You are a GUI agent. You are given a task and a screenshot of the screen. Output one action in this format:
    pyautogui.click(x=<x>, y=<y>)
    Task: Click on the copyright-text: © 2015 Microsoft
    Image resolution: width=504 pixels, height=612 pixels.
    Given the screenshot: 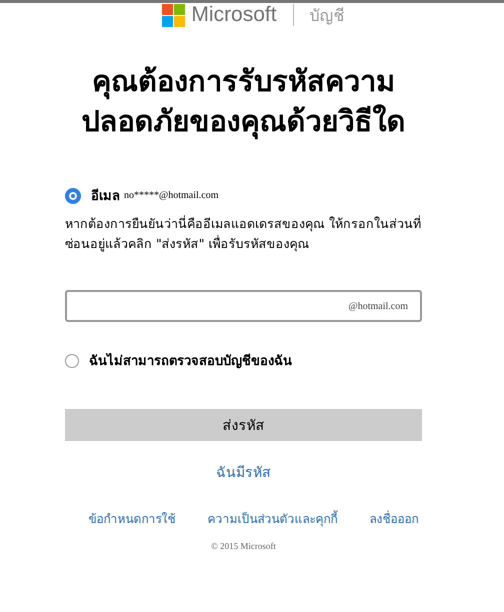 What is the action you would take?
    pyautogui.click(x=243, y=546)
    